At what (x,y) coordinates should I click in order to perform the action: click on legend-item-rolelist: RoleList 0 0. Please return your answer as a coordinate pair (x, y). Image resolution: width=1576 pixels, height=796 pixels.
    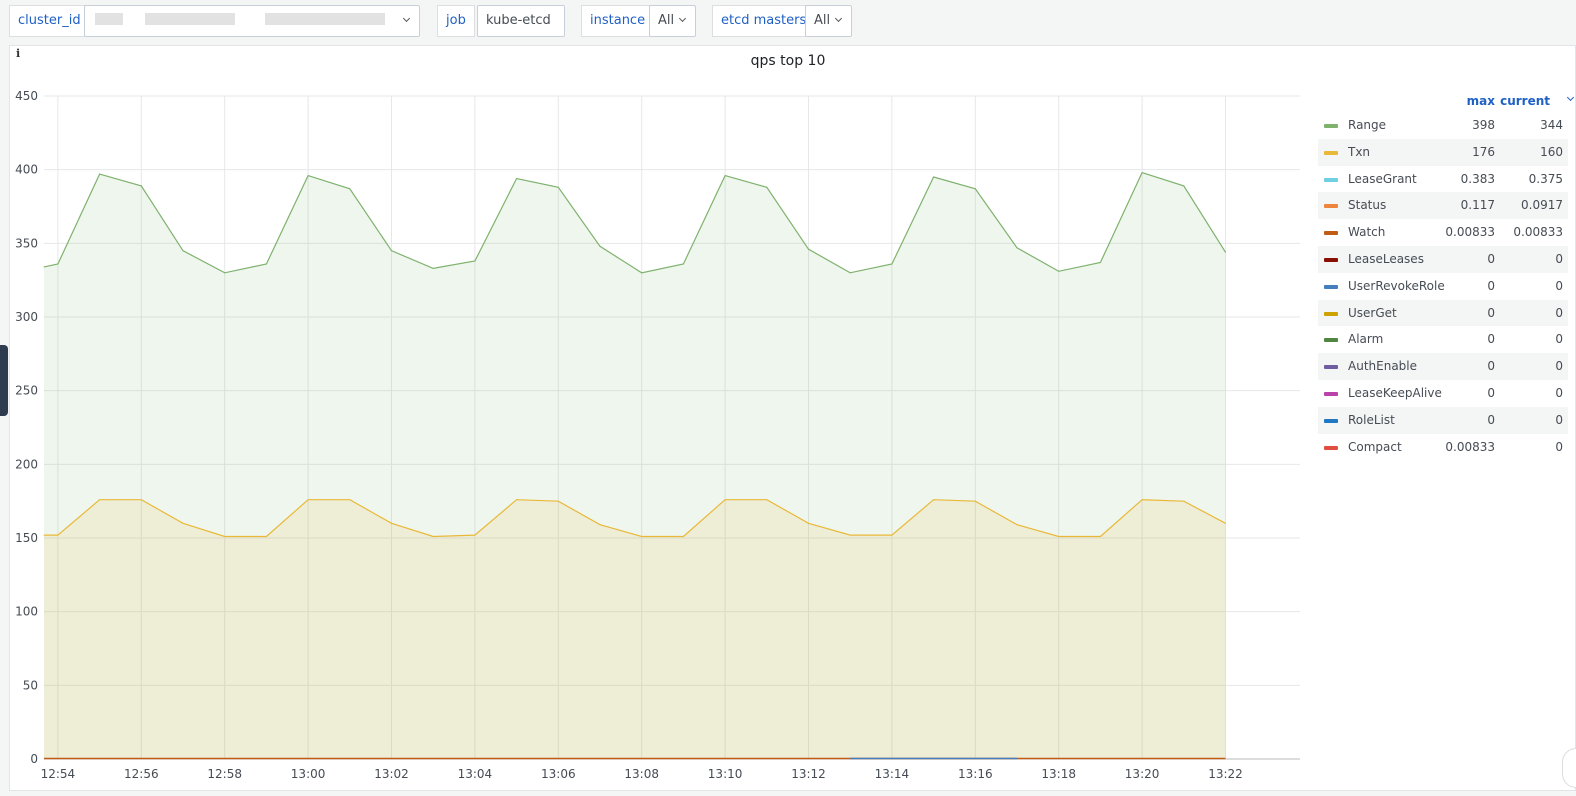
    Looking at the image, I should click on (1443, 420).